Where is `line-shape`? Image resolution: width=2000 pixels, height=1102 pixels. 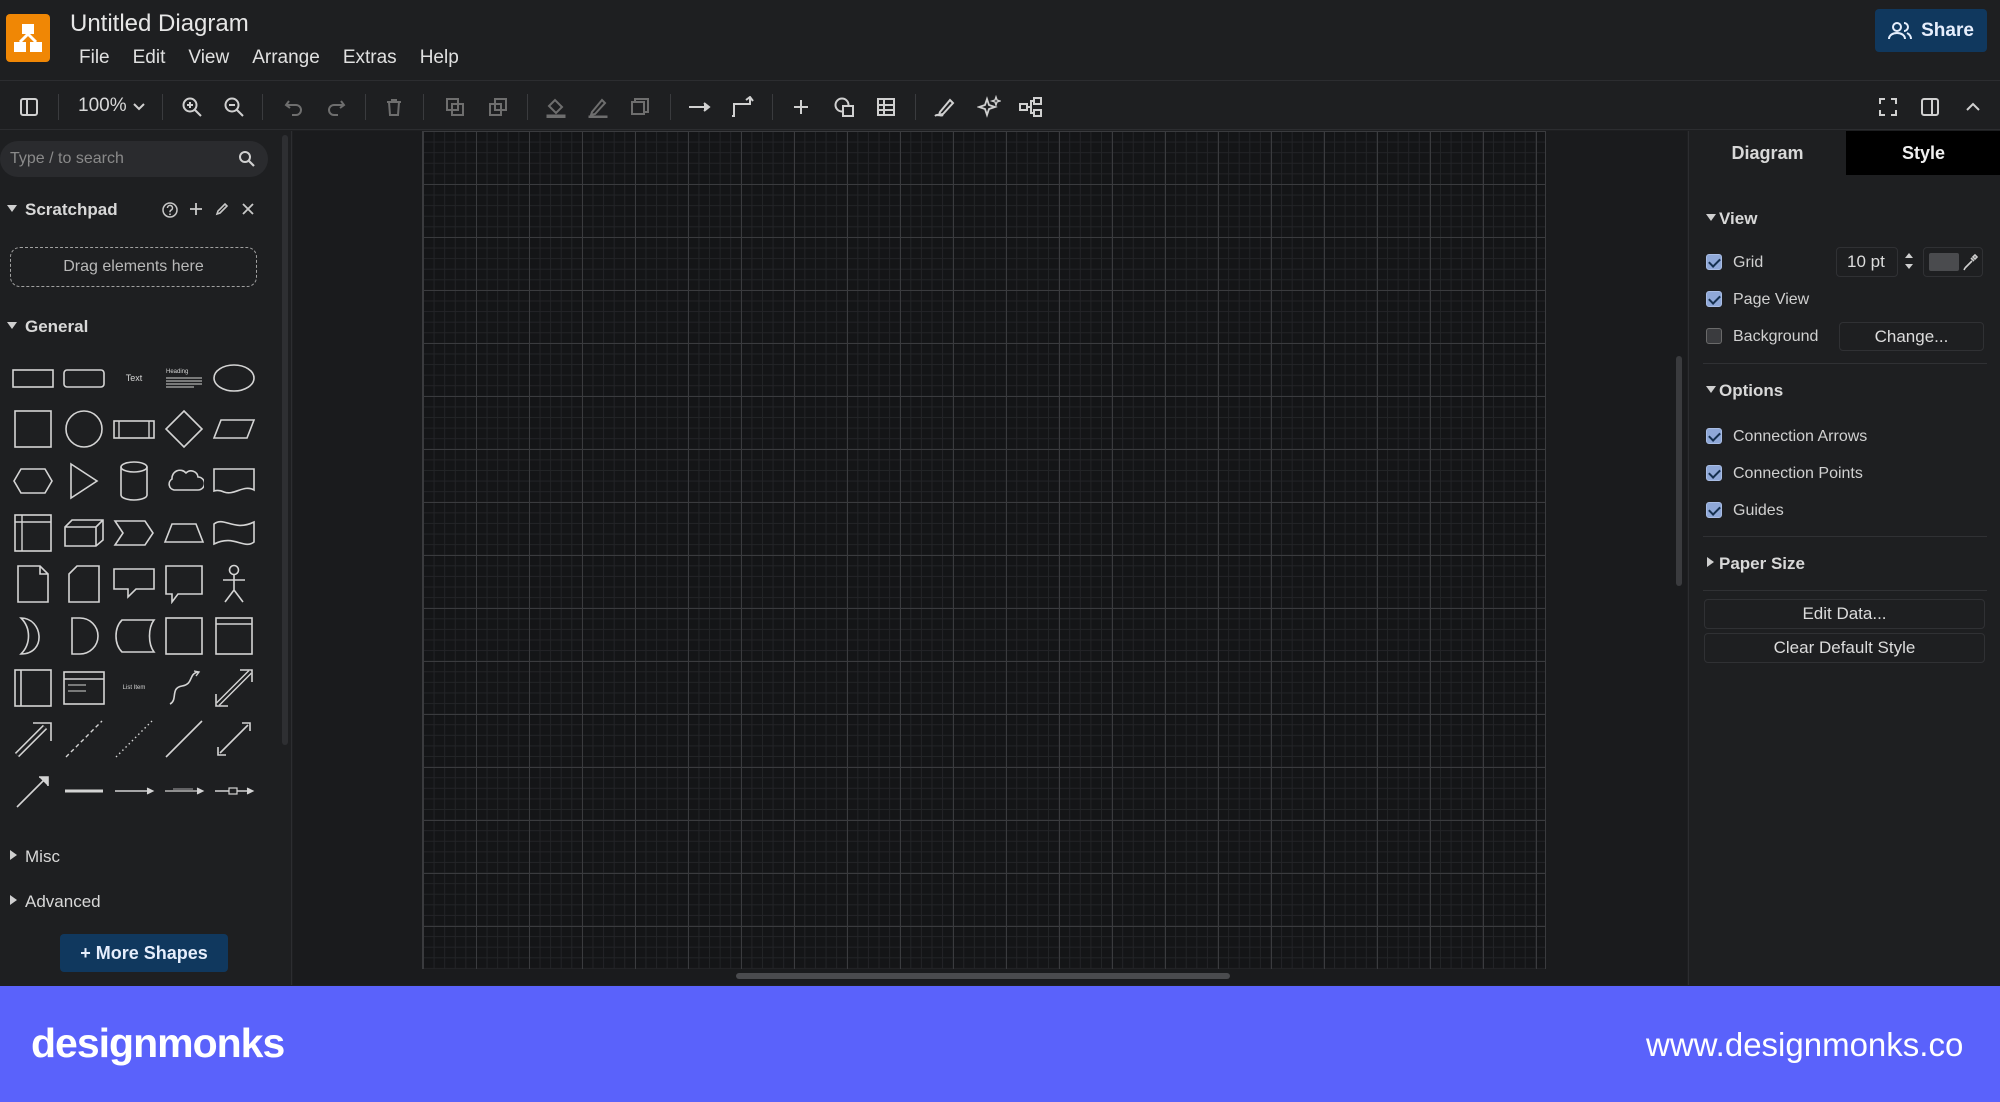 line-shape is located at coordinates (184, 739).